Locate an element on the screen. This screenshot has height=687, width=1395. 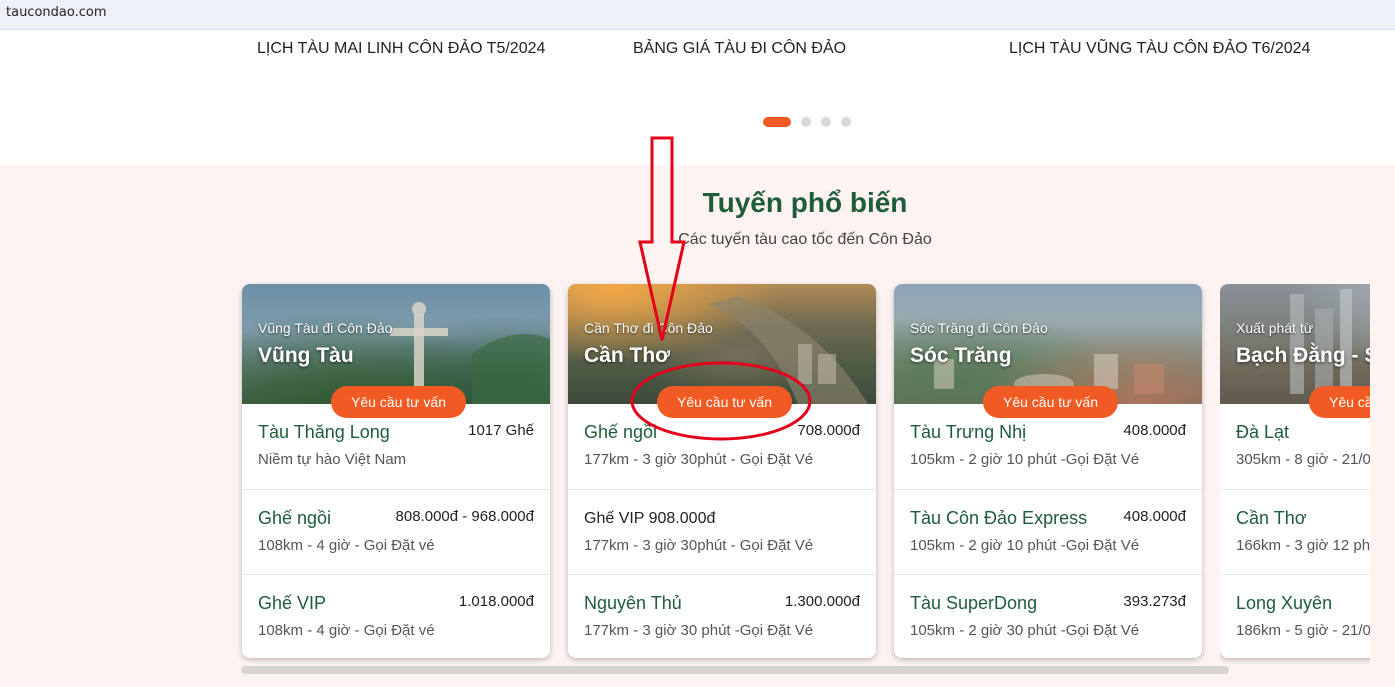
option-detail: Niềm tự hào Việt Nam is located at coordinates (332, 459).